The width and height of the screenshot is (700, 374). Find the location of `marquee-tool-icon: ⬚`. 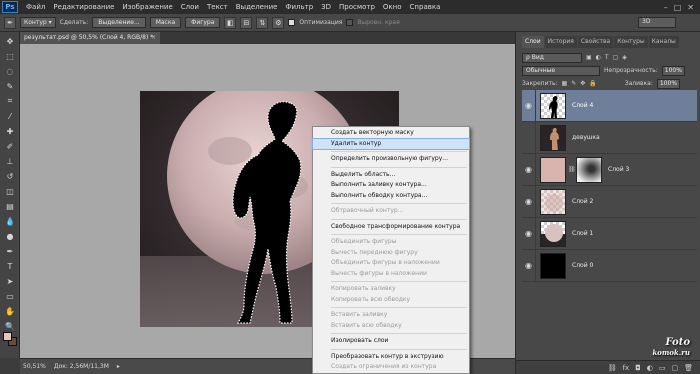

marquee-tool-icon: ⬚ is located at coordinates (10, 56).